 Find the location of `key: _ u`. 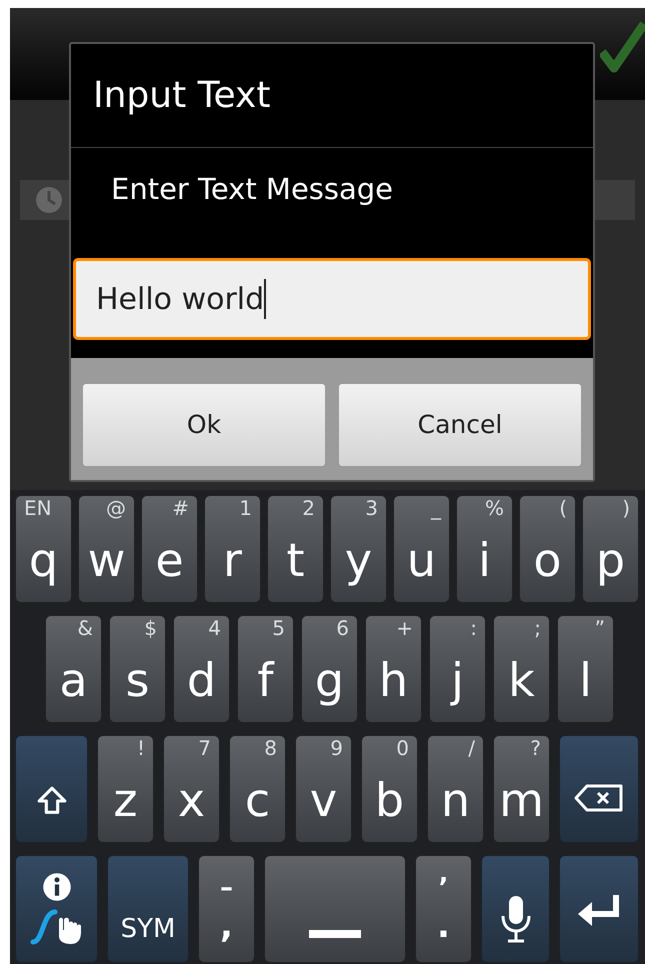

key: _ u is located at coordinates (421, 549).